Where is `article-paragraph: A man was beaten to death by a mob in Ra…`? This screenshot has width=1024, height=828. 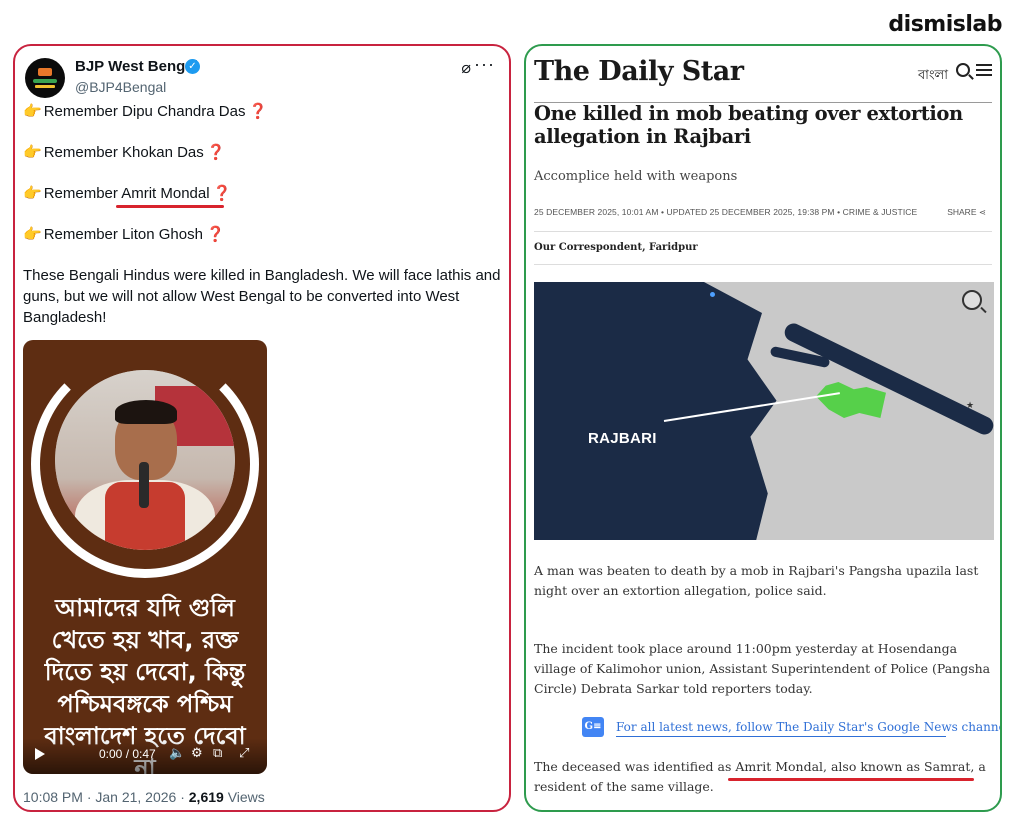 article-paragraph: A man was beaten to death by a mob in Ra… is located at coordinates (756, 580).